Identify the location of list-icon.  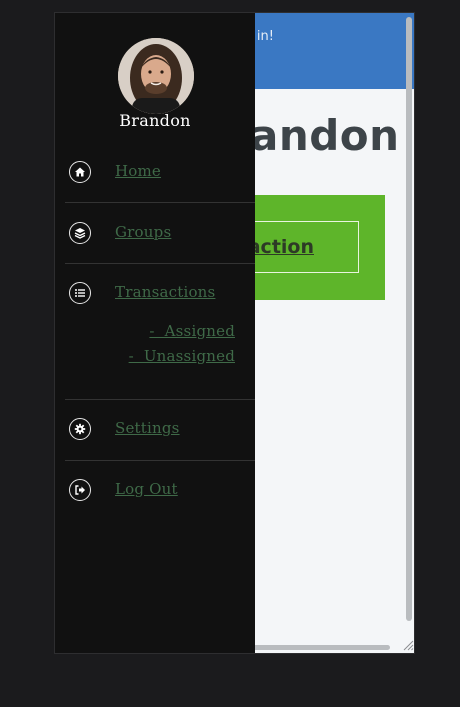
(80, 293).